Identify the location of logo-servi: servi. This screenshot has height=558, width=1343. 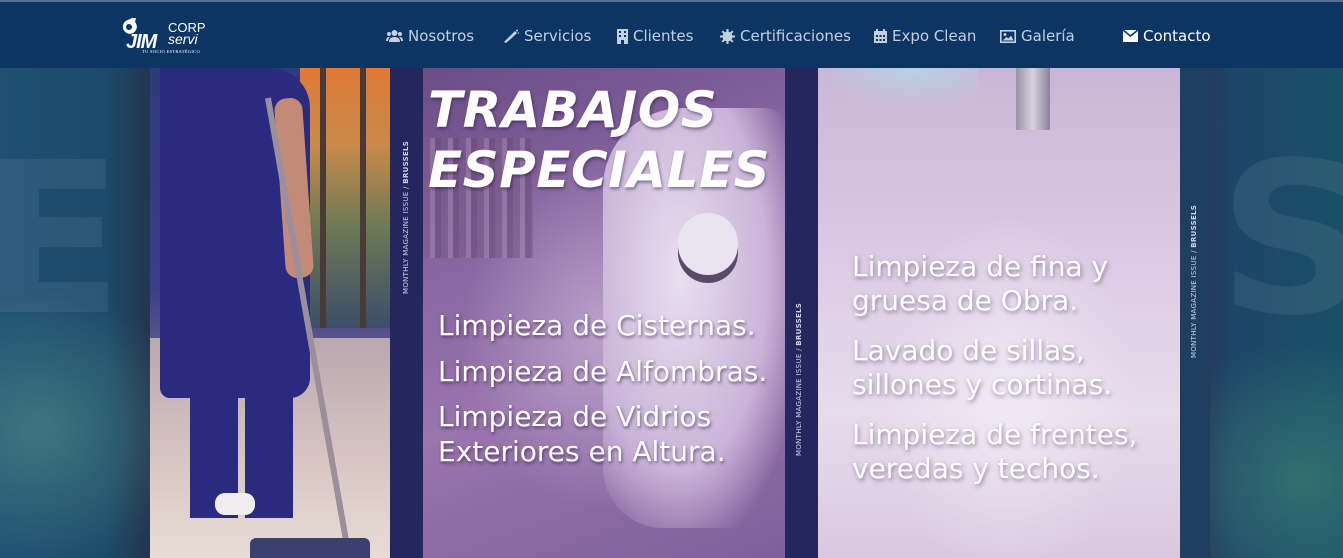
(183, 39).